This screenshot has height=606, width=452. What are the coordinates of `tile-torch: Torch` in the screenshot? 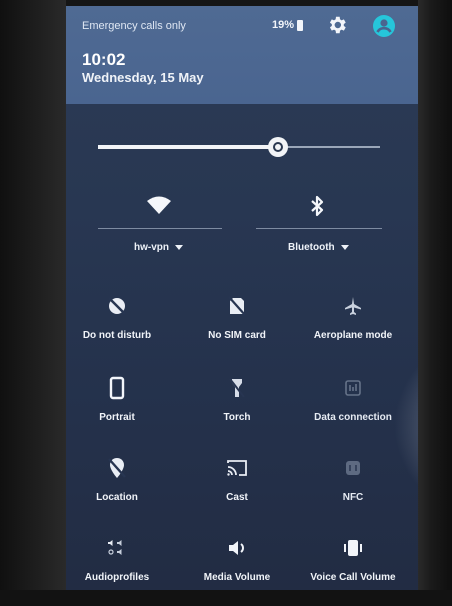 It's located at (237, 399).